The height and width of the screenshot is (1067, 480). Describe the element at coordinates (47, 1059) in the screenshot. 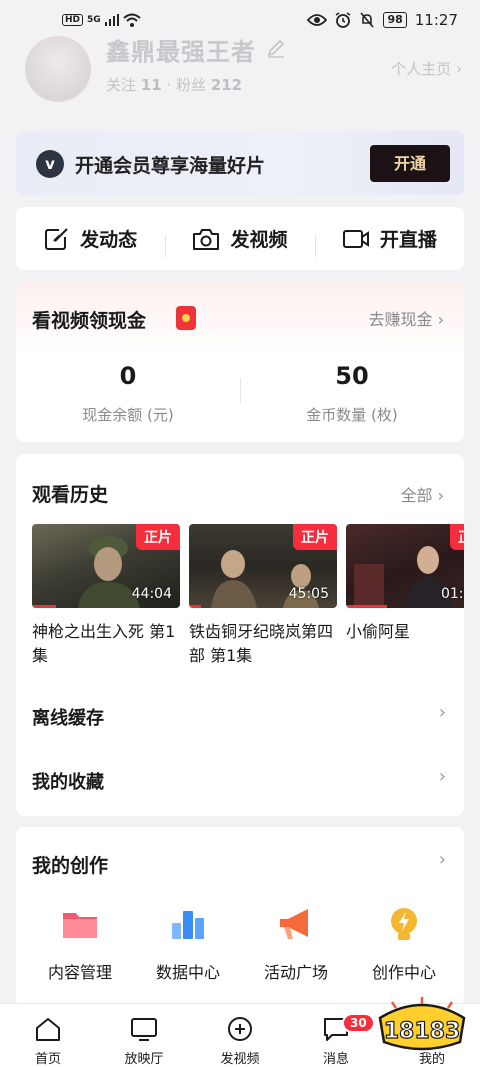

I see `nav-label: 首页` at that location.